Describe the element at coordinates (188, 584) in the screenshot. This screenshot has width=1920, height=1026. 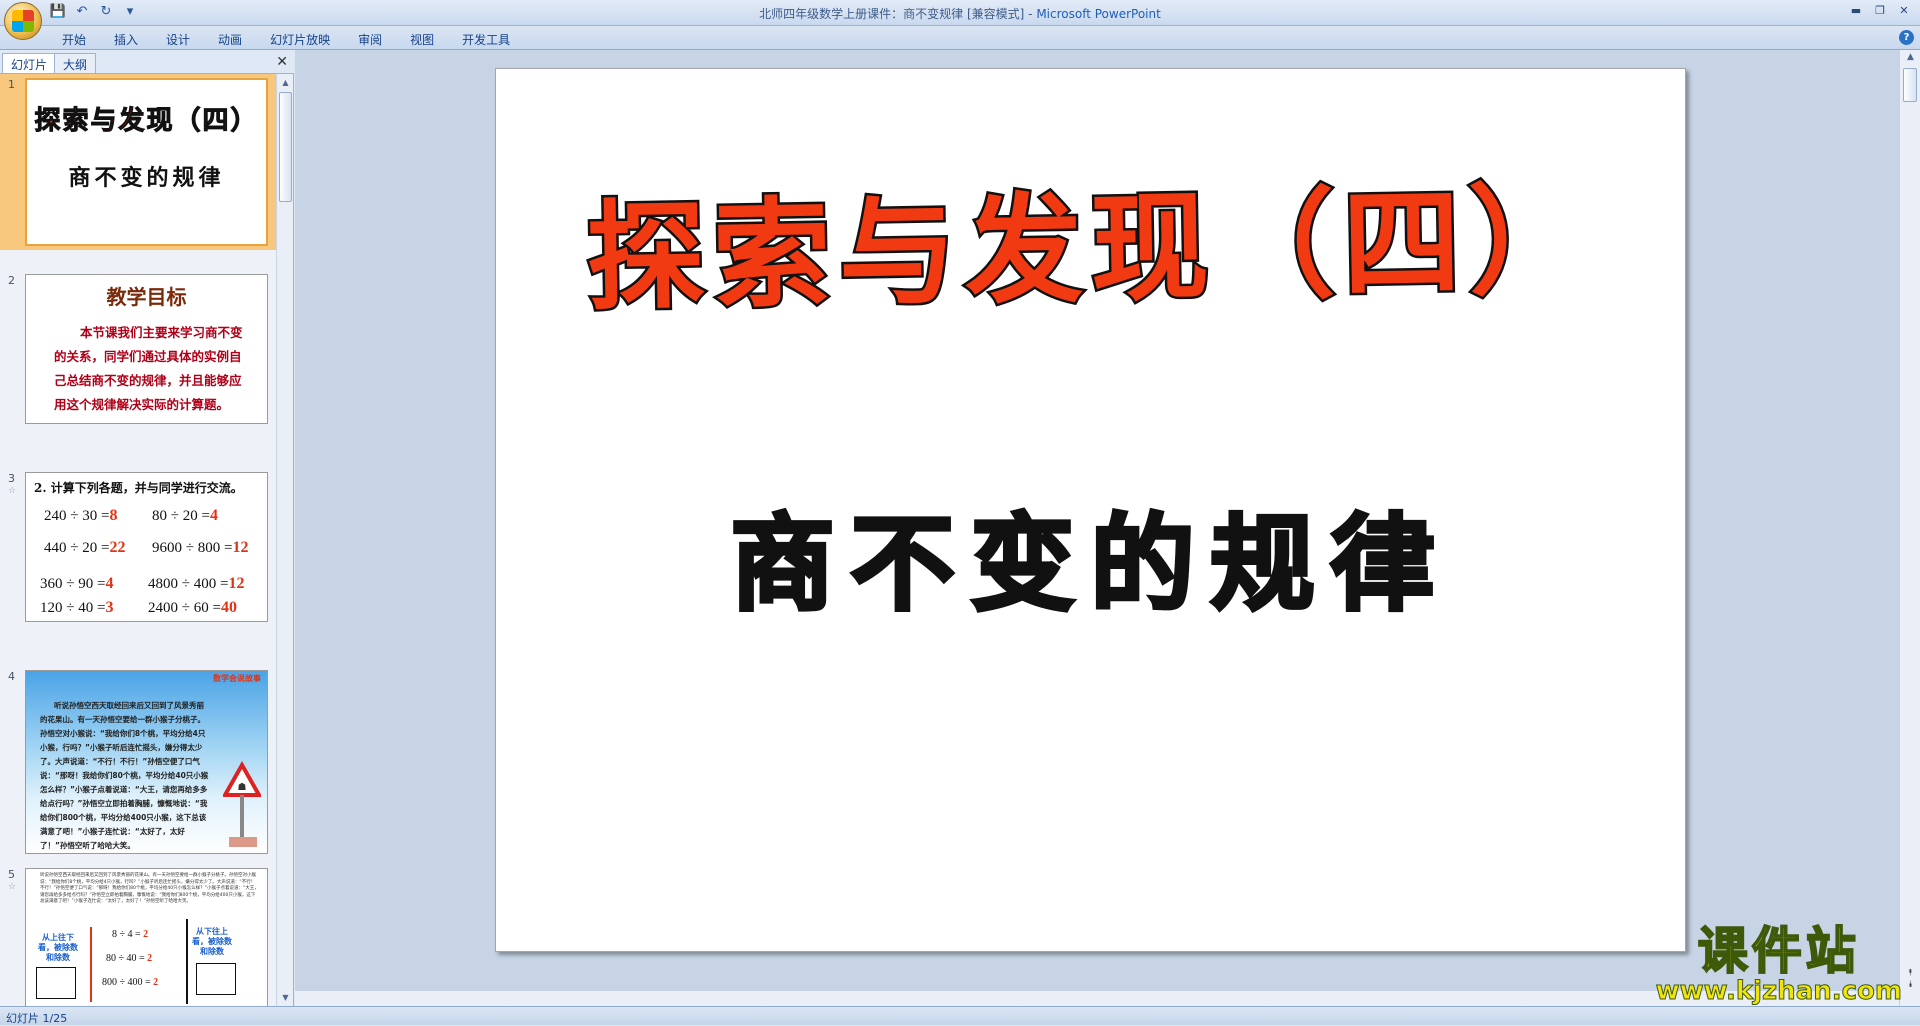
I see `equation-text: 4800 ÷ 400 =` at that location.